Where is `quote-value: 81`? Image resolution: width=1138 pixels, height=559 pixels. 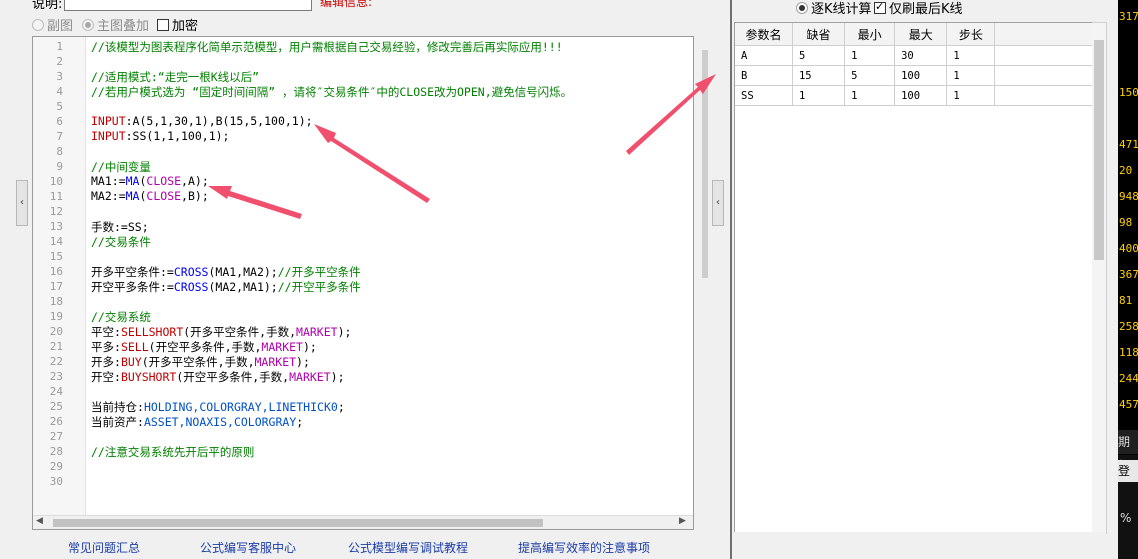 quote-value: 81 is located at coordinates (1126, 300).